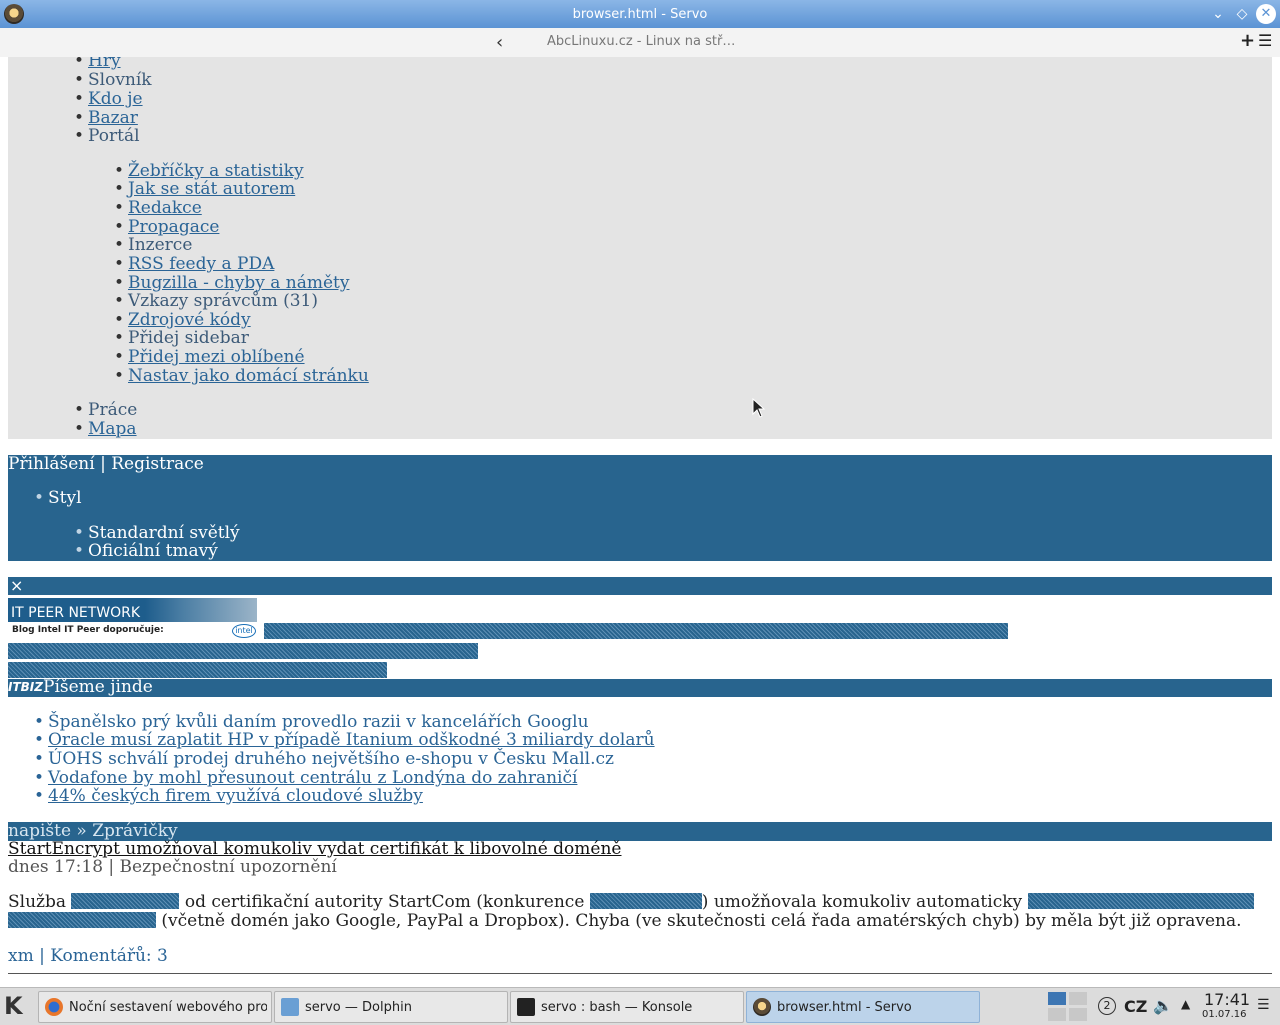  Describe the element at coordinates (244, 631) in the screenshot. I see `intel-logo: intel` at that location.